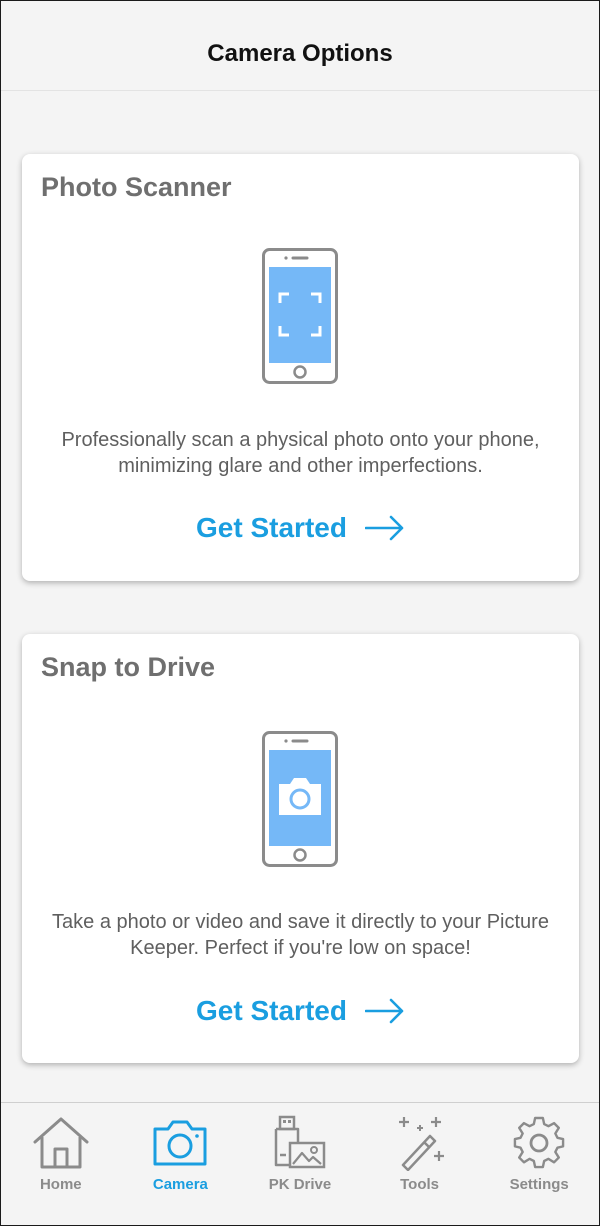  What do you see at coordinates (421, 1144) in the screenshot?
I see `magic-wand-icon` at bounding box center [421, 1144].